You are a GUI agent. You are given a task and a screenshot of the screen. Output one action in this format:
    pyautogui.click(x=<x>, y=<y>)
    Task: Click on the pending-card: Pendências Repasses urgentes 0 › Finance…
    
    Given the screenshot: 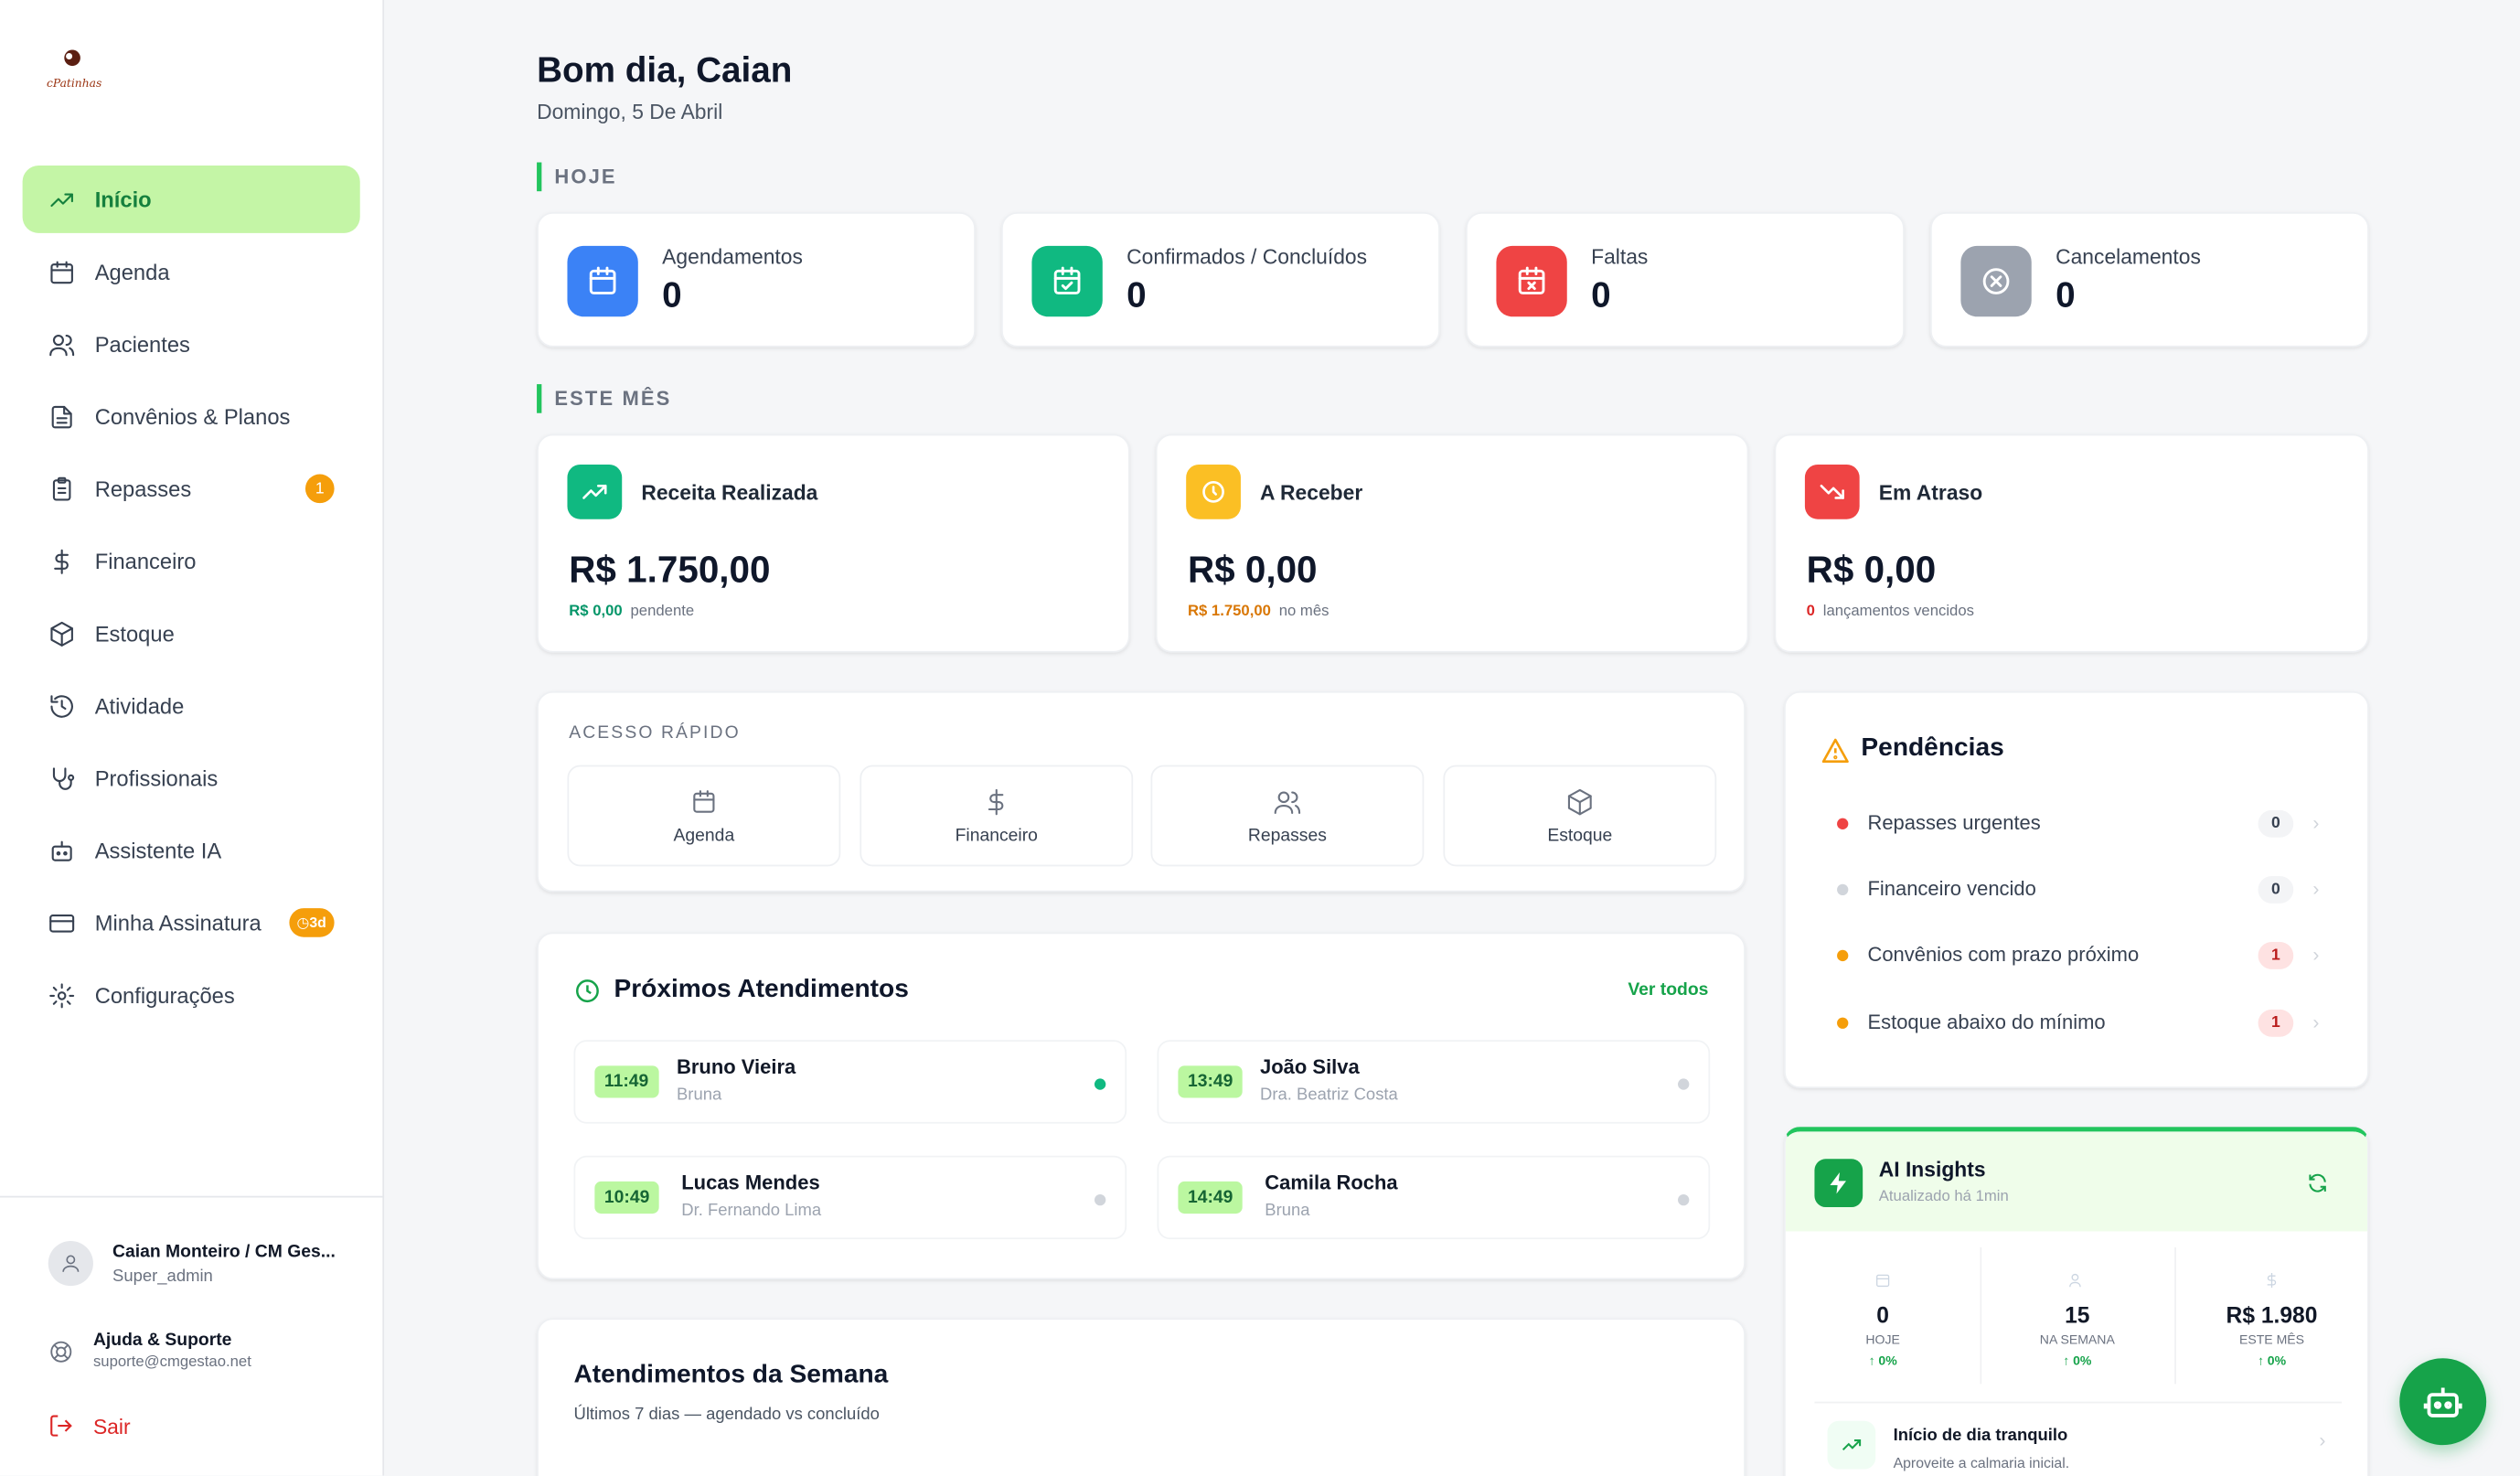 What is the action you would take?
    pyautogui.click(x=2076, y=889)
    